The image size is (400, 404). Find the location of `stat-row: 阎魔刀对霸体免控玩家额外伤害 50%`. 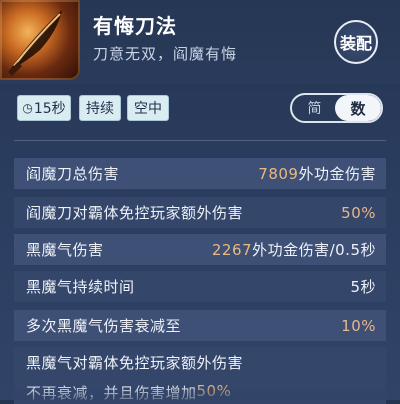

stat-row: 阎魔刀对霸体免控玩家额外伤害 50% is located at coordinates (200, 212).